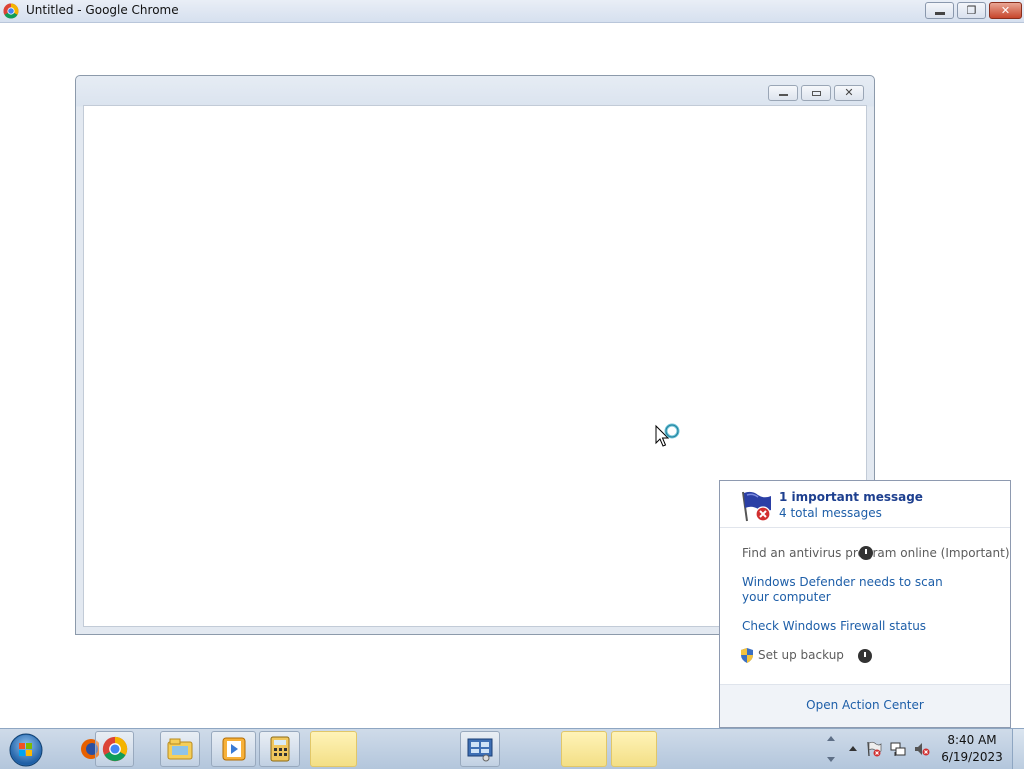 The height and width of the screenshot is (769, 1024). I want to click on close-button: ✕, so click(1005, 10).